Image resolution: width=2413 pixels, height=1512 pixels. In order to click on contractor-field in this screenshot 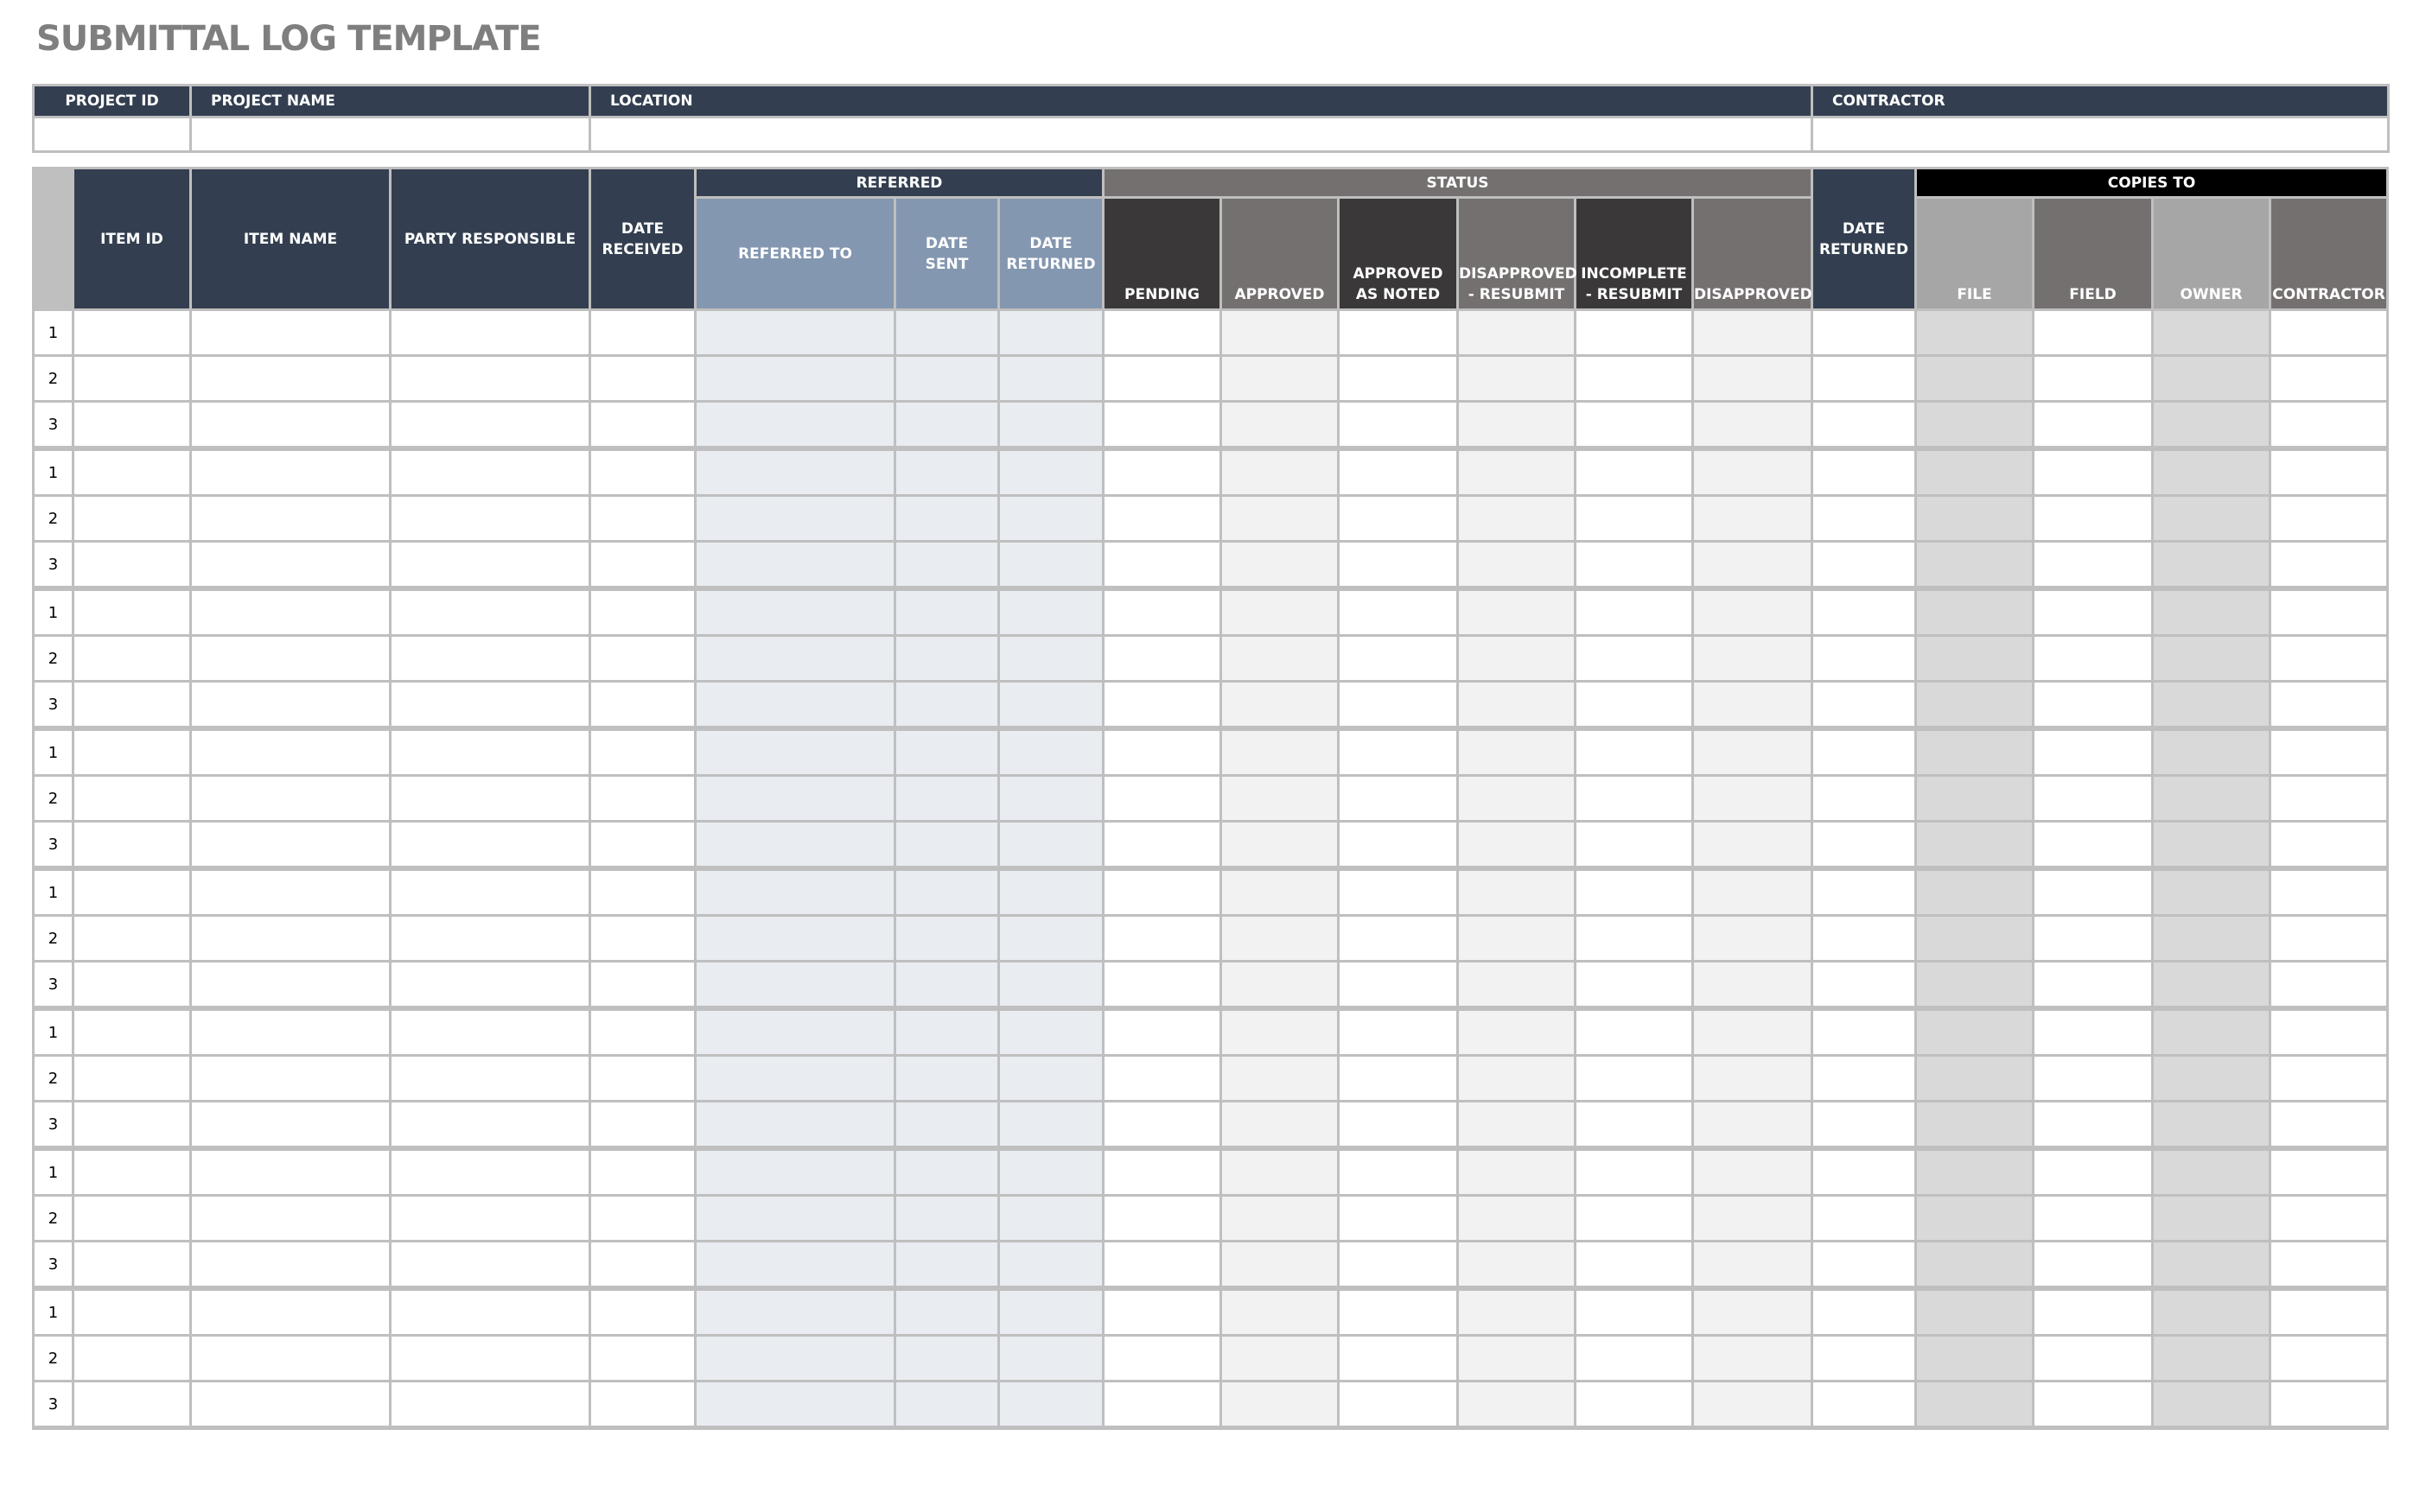, I will do `click(2100, 134)`.